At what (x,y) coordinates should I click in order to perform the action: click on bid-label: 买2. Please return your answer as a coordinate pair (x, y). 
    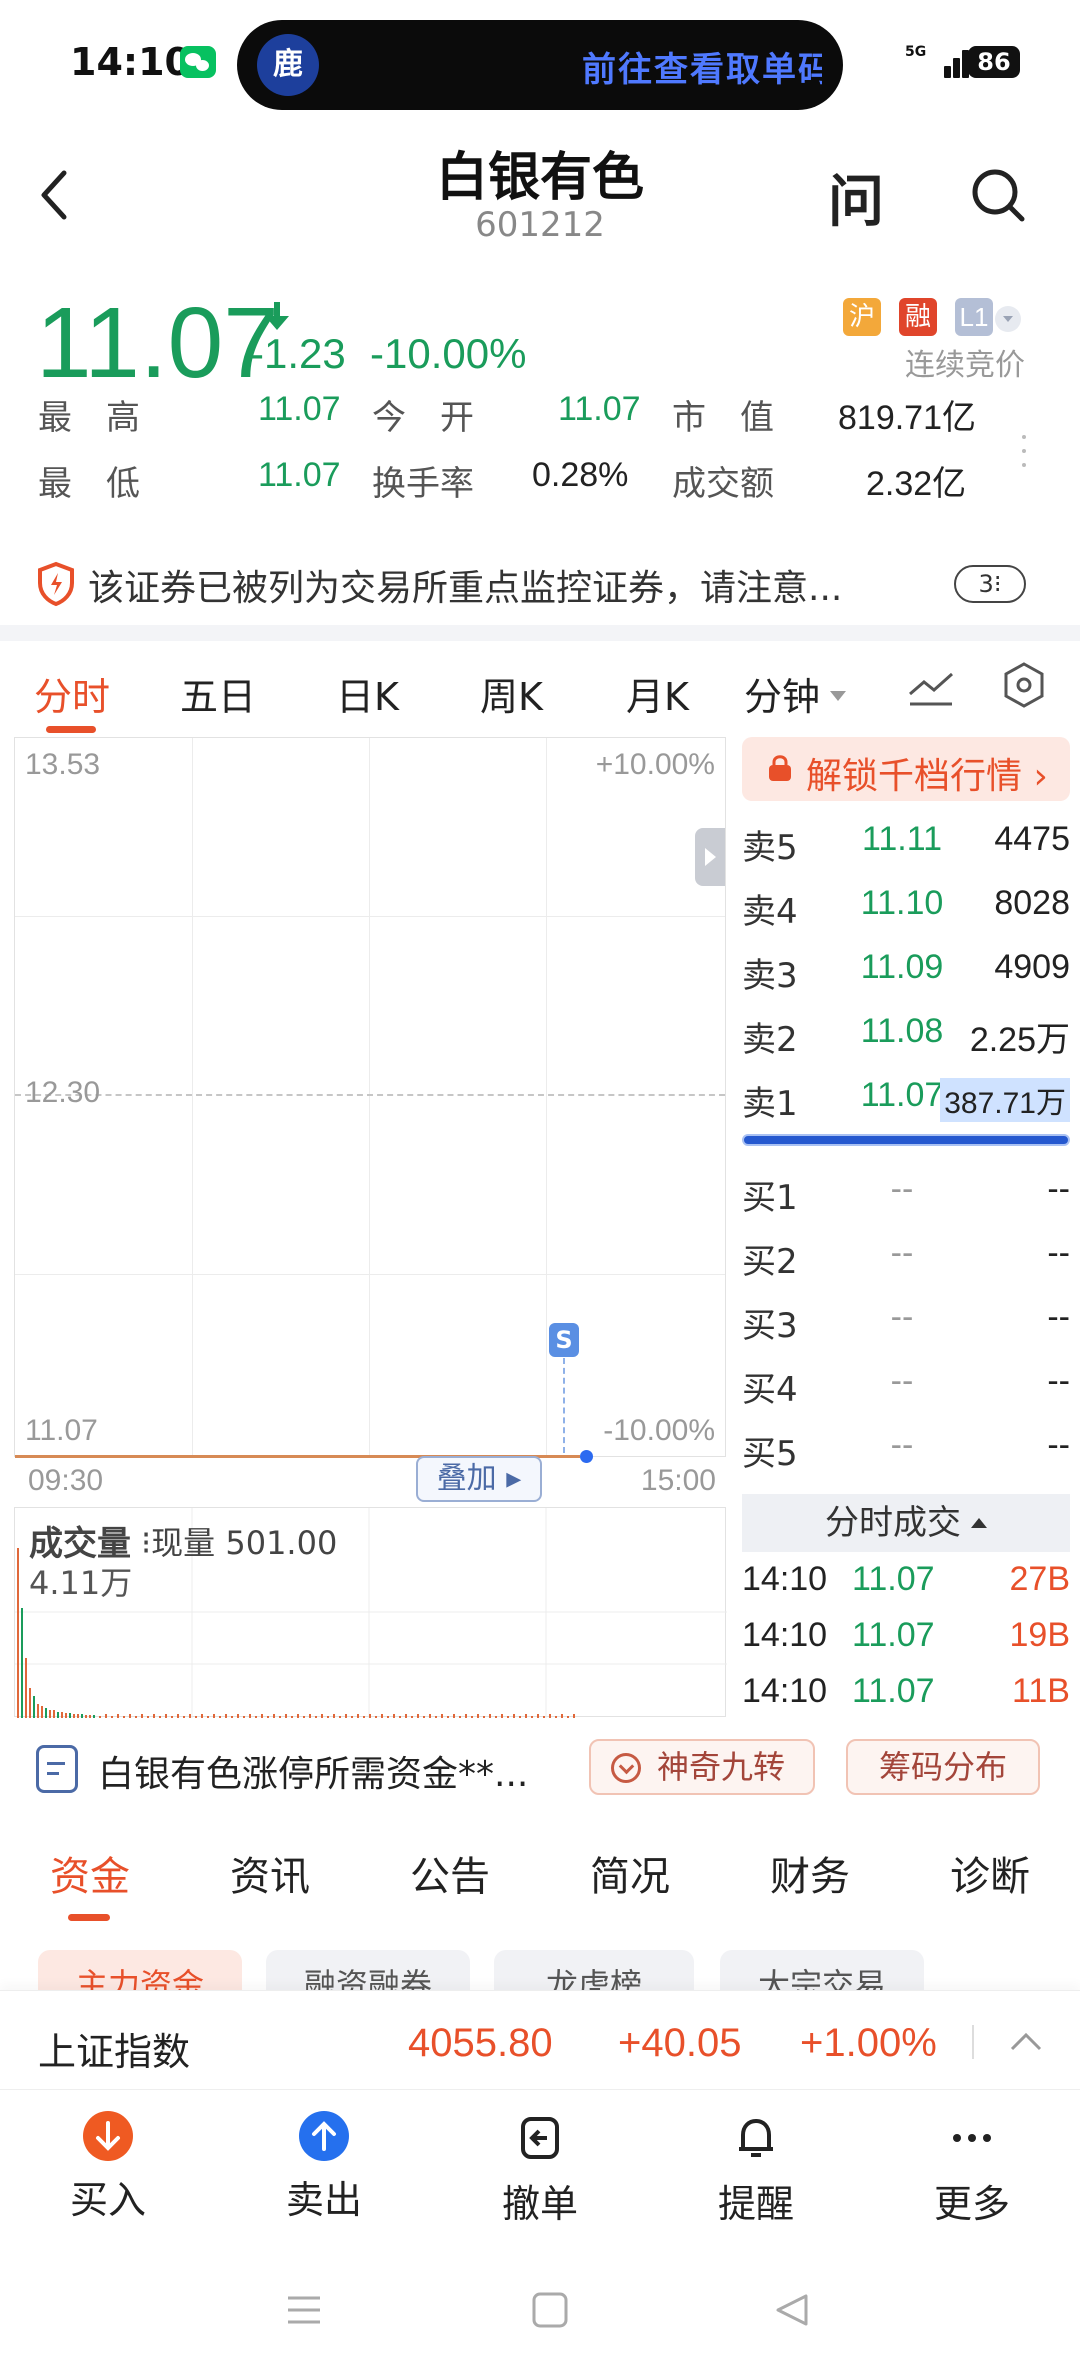
    Looking at the image, I should click on (770, 1262).